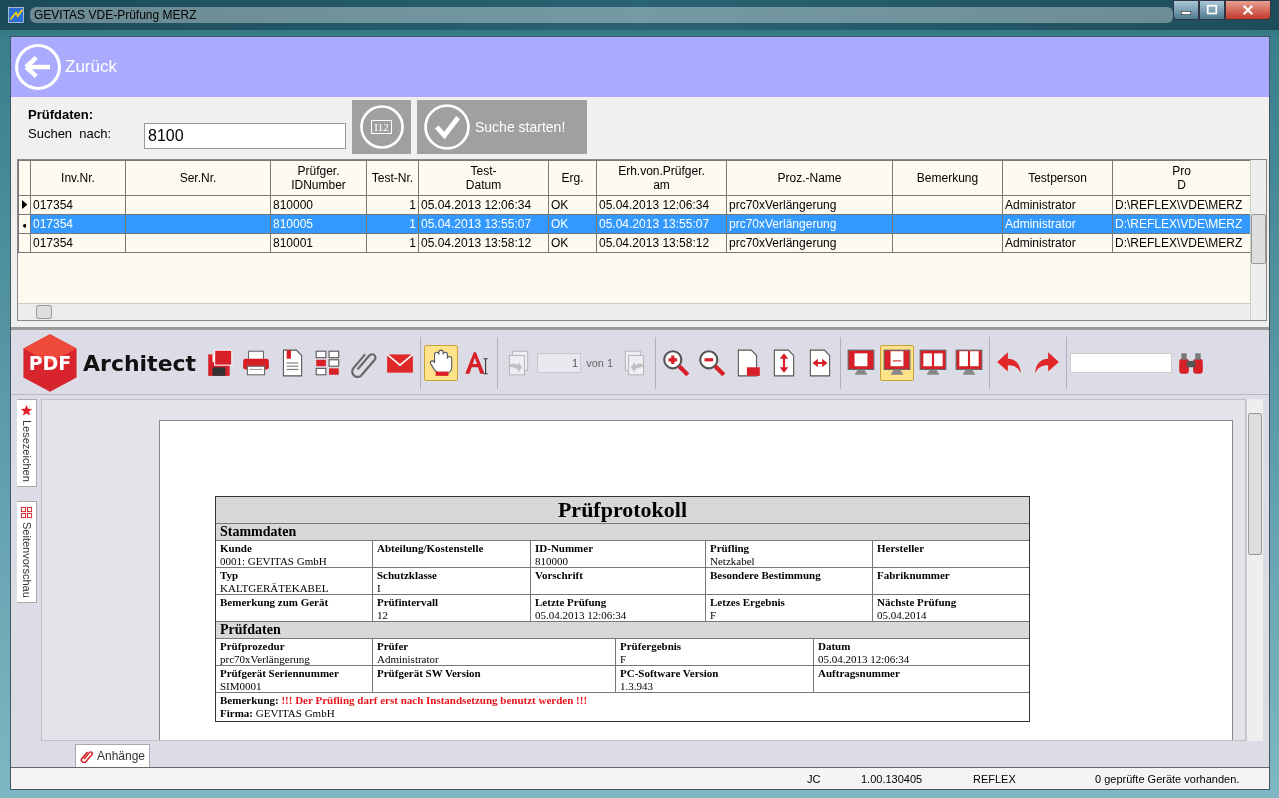 This screenshot has height=798, width=1279. I want to click on column-header: Prüfger. IDNumber, so click(318, 178).